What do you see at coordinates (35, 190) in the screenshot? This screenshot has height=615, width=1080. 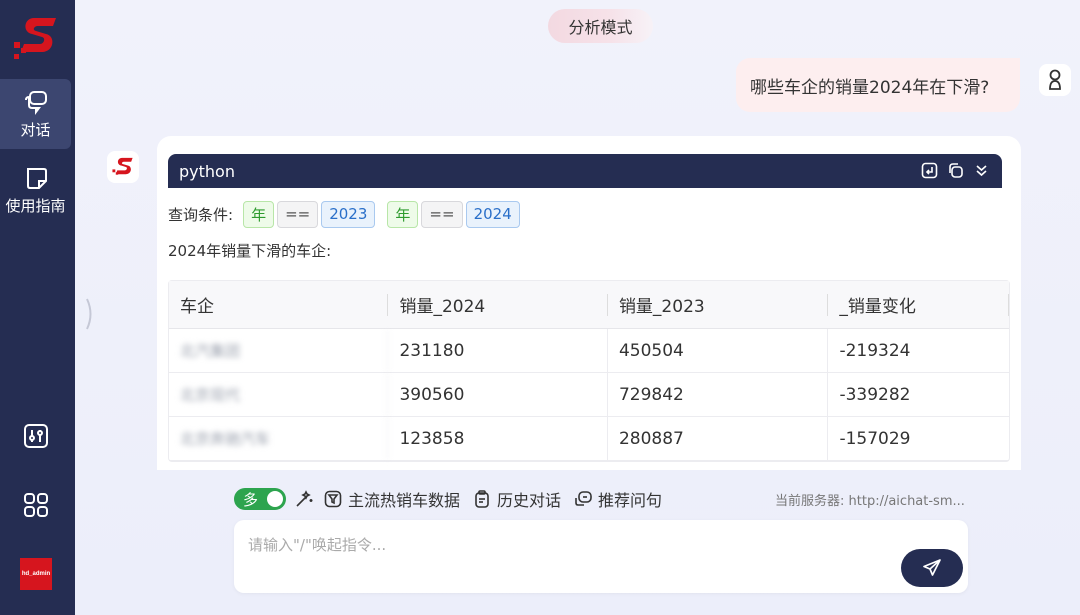 I see `nav-guide: 使用指南` at bounding box center [35, 190].